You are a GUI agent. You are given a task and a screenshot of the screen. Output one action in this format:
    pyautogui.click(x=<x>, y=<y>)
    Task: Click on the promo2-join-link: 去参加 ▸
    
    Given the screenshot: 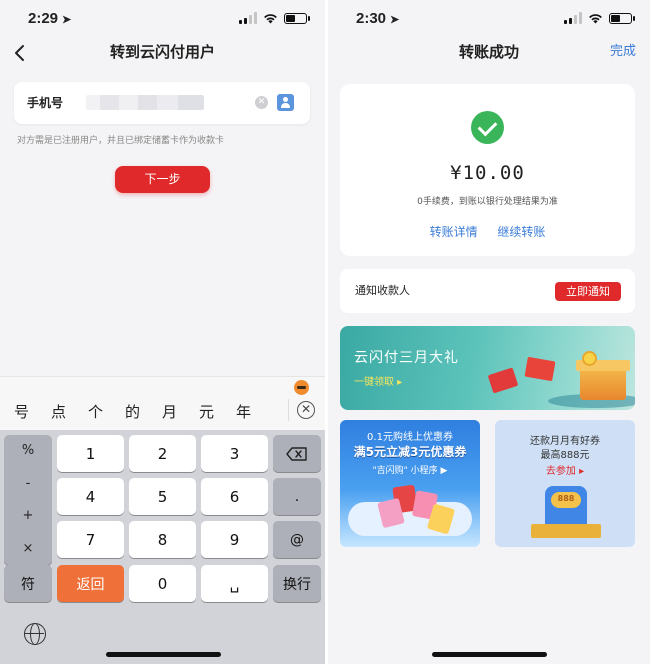 What is the action you would take?
    pyautogui.click(x=565, y=469)
    